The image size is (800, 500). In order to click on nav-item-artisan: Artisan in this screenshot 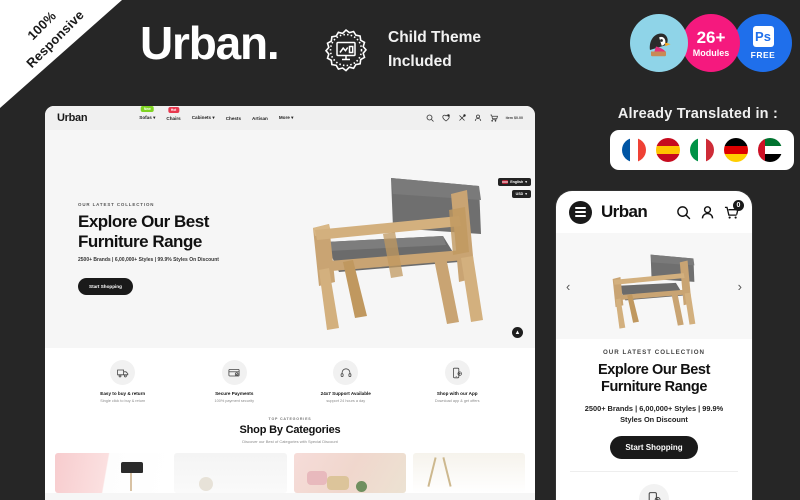, I will do `click(260, 118)`.